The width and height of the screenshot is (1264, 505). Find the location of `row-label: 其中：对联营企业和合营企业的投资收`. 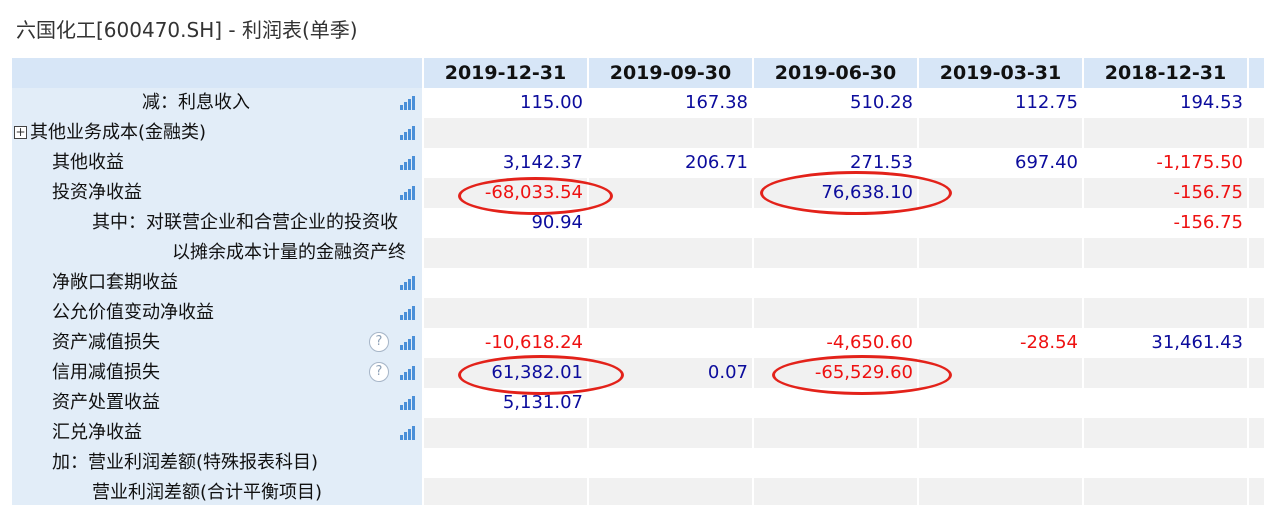

row-label: 其中：对联营企业和合营企业的投资收 is located at coordinates (245, 222).